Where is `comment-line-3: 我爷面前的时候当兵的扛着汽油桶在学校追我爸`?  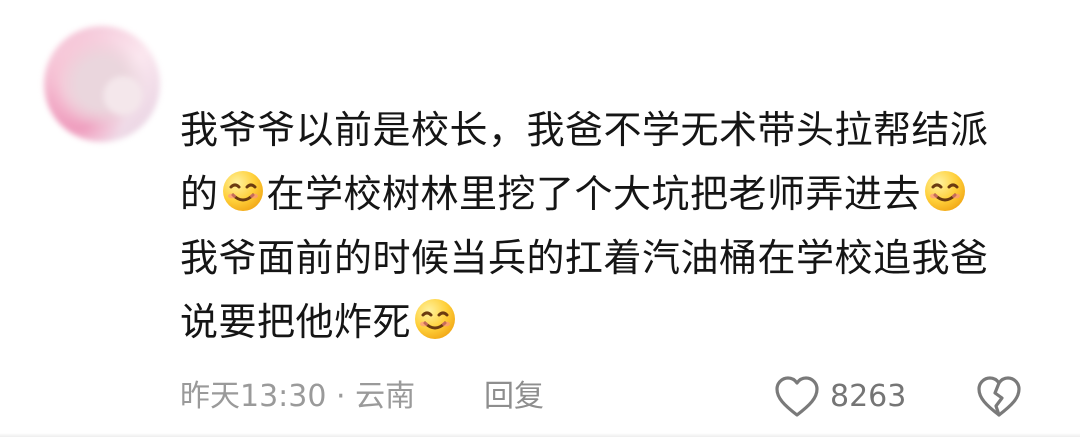 comment-line-3: 我爷面前的时候当兵的扛着汽油桶在学校追我爸 is located at coordinates (610, 258).